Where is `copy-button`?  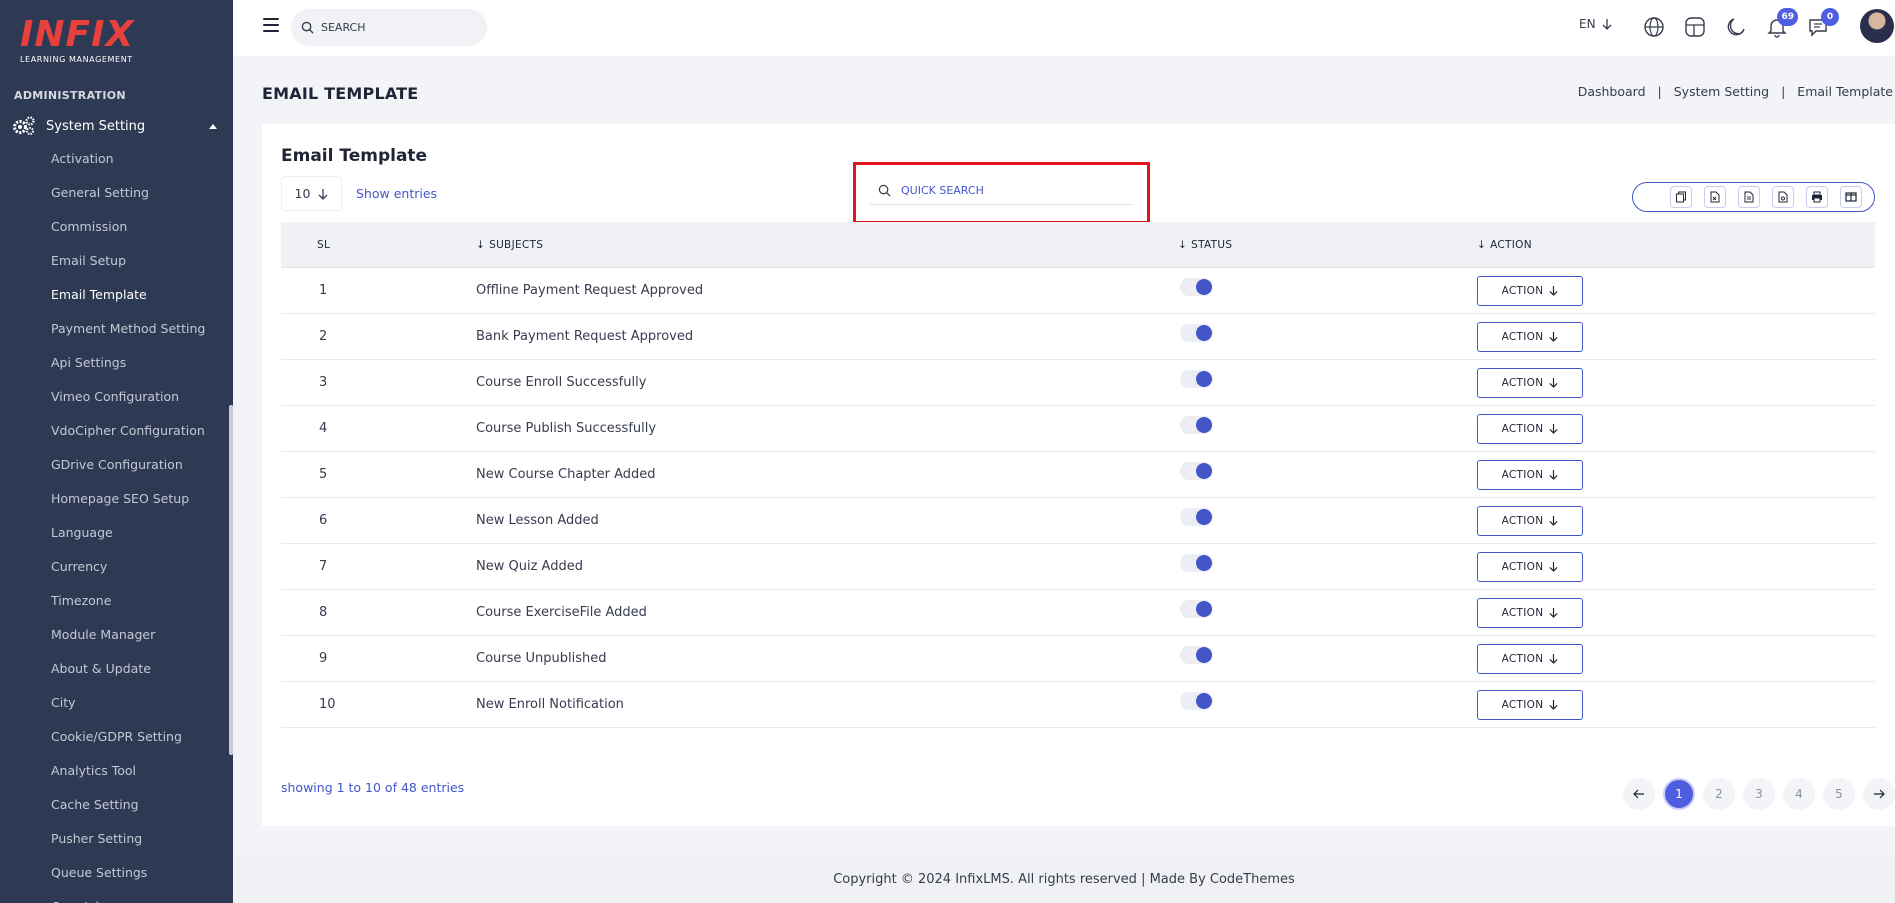
copy-button is located at coordinates (1681, 197).